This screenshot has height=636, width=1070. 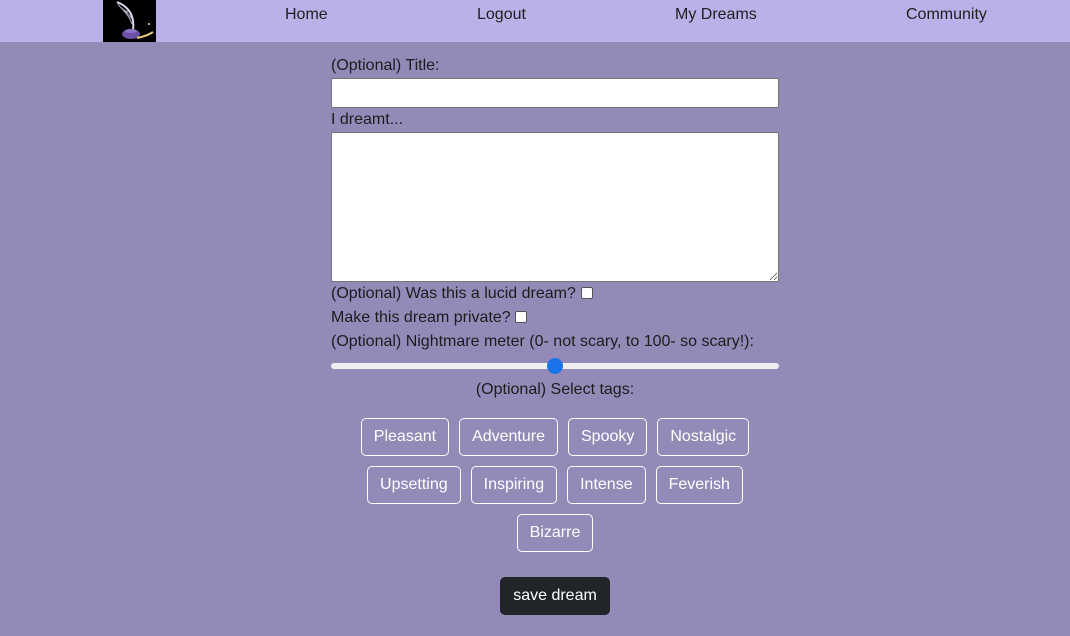 What do you see at coordinates (587, 293) in the screenshot?
I see `lucid-checkbox` at bounding box center [587, 293].